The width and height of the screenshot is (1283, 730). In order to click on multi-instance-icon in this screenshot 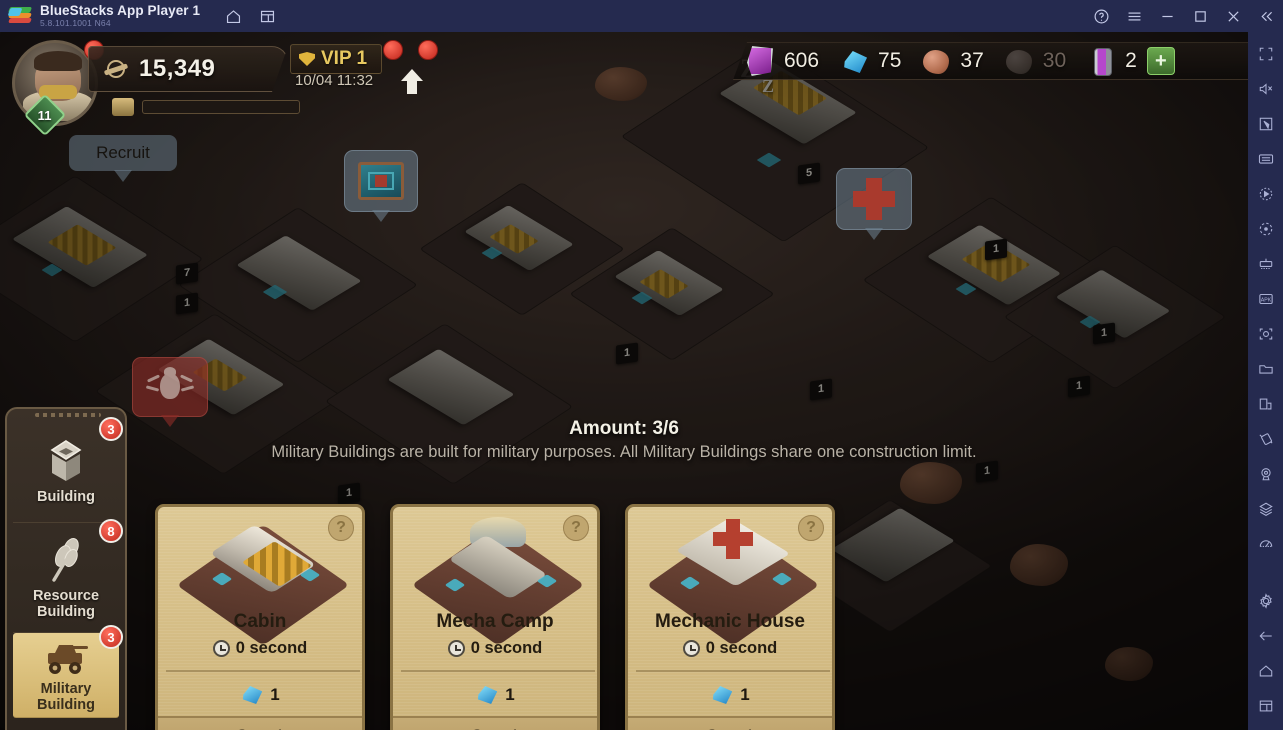, I will do `click(267, 16)`.